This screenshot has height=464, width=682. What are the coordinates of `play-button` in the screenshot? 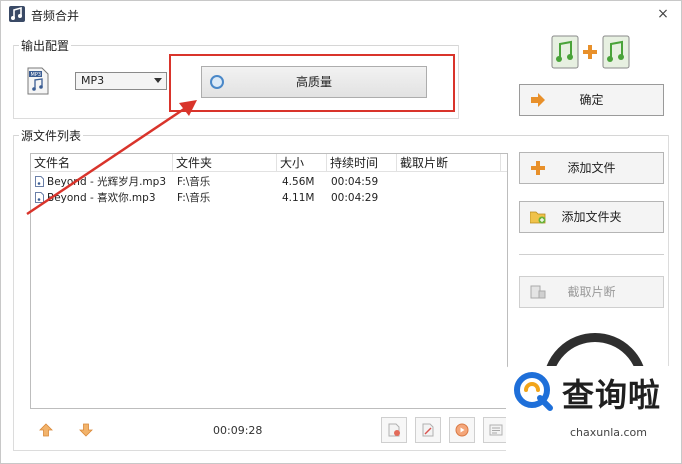 It's located at (462, 430).